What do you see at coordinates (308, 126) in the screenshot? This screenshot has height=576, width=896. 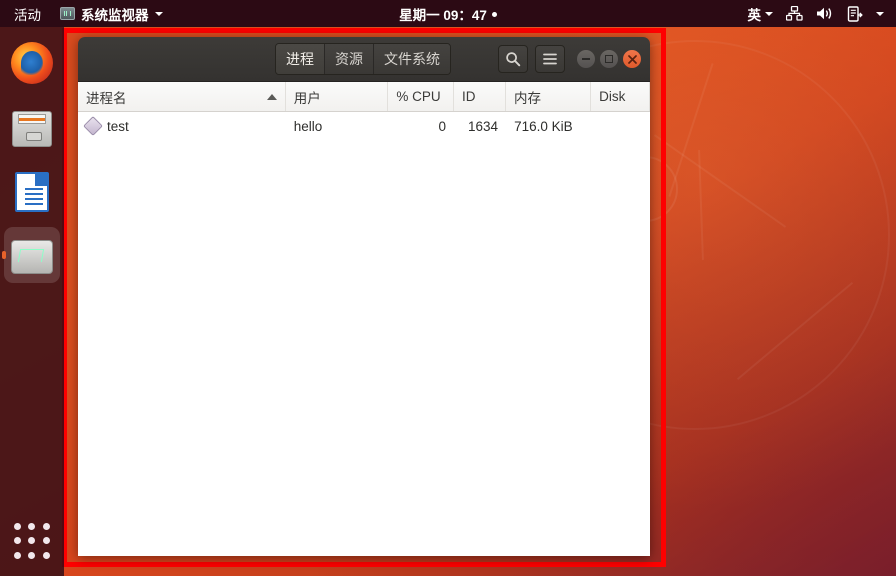 I see `cell-user: hello` at bounding box center [308, 126].